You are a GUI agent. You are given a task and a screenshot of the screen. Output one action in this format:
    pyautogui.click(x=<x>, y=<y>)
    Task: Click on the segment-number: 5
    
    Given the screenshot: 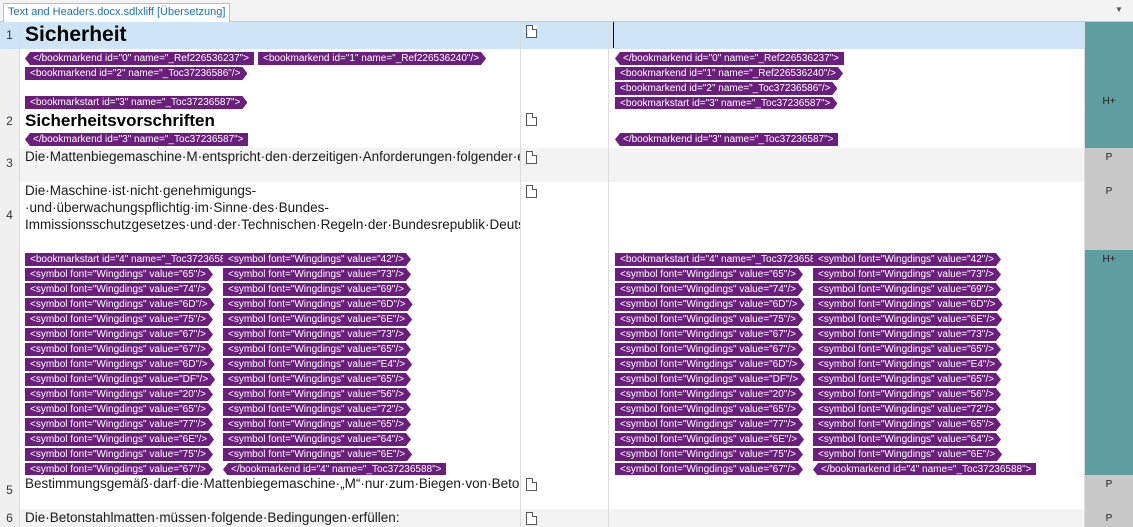 What is the action you would take?
    pyautogui.click(x=10, y=492)
    